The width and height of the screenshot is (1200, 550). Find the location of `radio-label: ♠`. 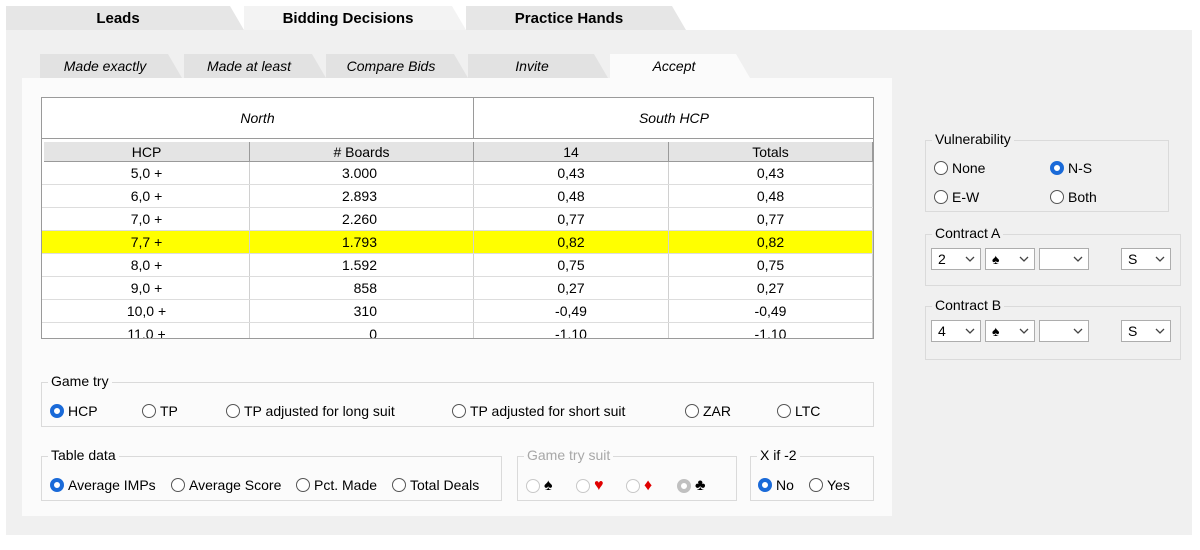

radio-label: ♠ is located at coordinates (548, 485).